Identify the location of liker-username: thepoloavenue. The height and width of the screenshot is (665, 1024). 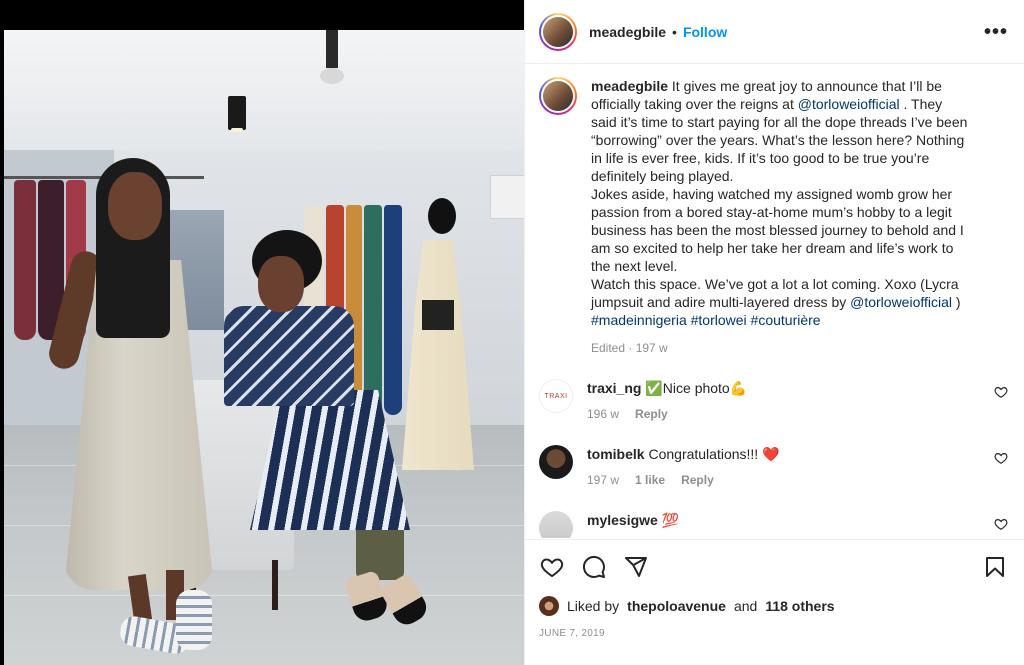
(676, 606).